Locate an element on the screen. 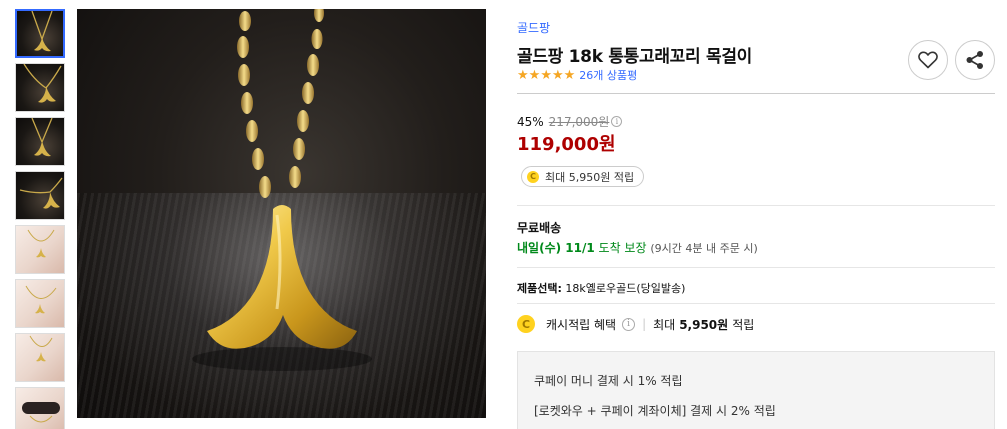 Image resolution: width=1007 pixels, height=429 pixels. option-value: 18k옐로우골드(당일발송) is located at coordinates (625, 288).